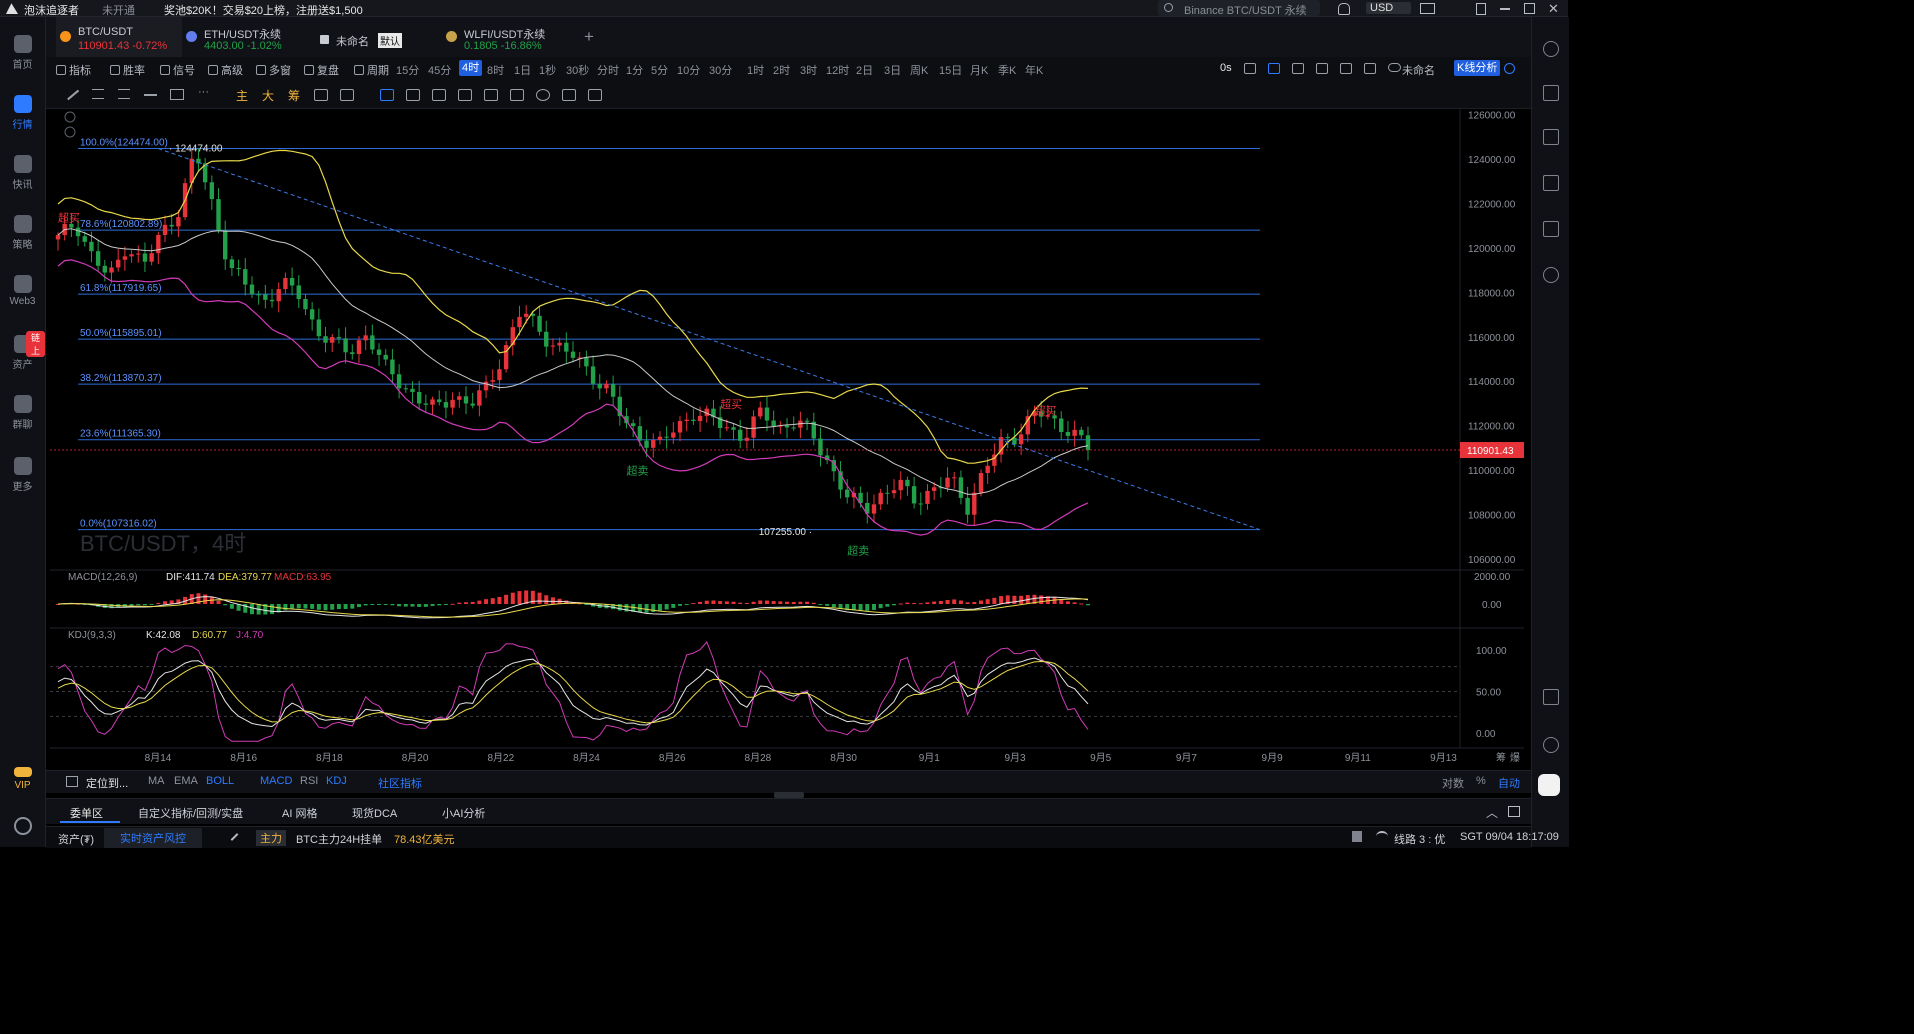 The width and height of the screenshot is (1914, 1034). I want to click on pen-icon, so click(439, 95).